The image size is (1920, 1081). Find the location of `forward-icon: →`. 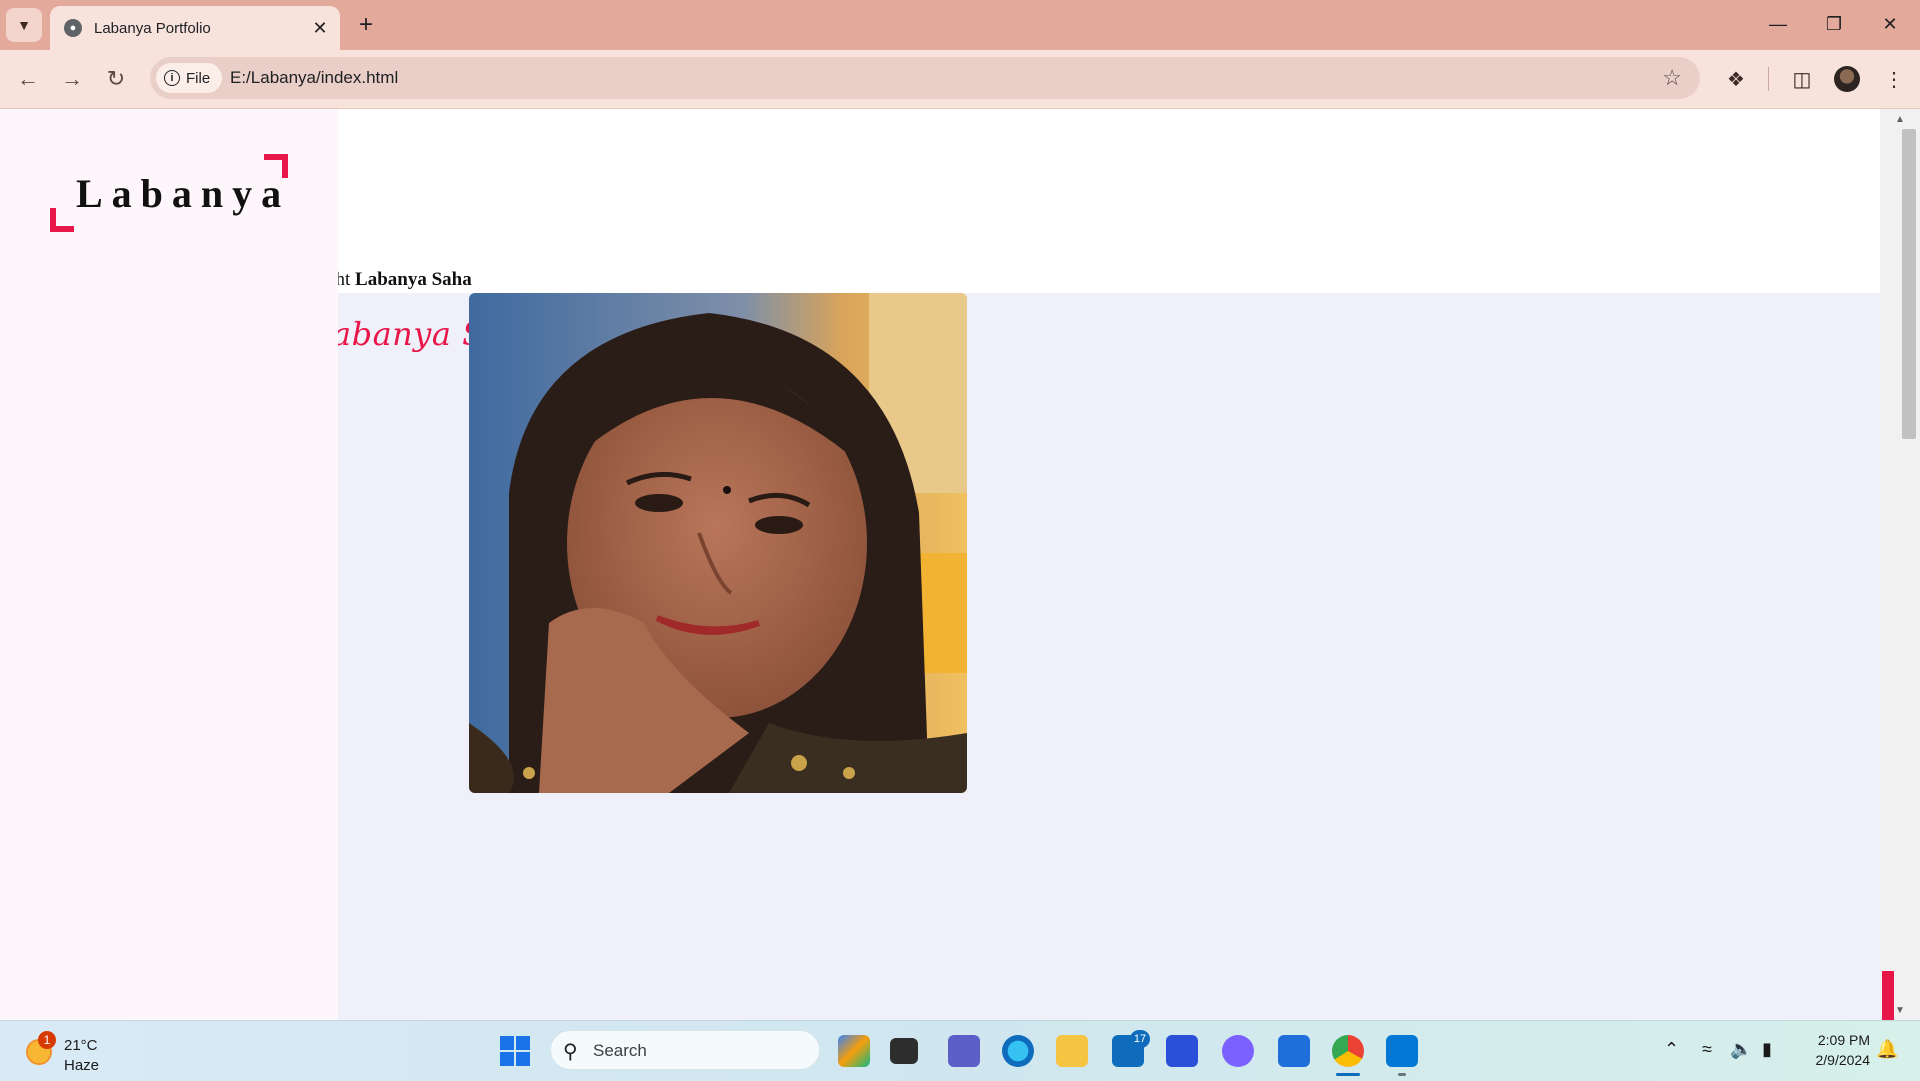

forward-icon: → is located at coordinates (72, 79).